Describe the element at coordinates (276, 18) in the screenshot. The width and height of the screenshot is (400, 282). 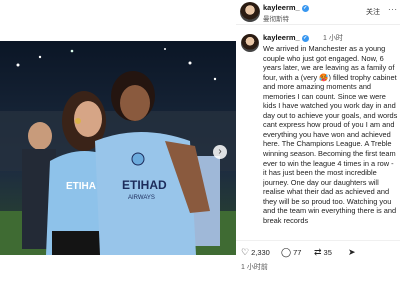
I see `header-location: 曼彻斯特` at that location.